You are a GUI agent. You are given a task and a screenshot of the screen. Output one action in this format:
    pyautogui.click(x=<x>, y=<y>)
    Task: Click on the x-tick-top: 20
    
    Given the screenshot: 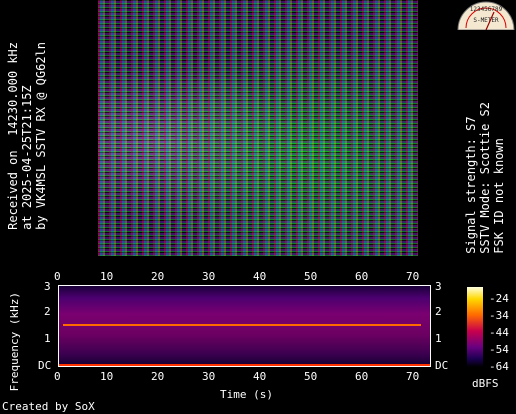 What is the action you would take?
    pyautogui.click(x=158, y=276)
    